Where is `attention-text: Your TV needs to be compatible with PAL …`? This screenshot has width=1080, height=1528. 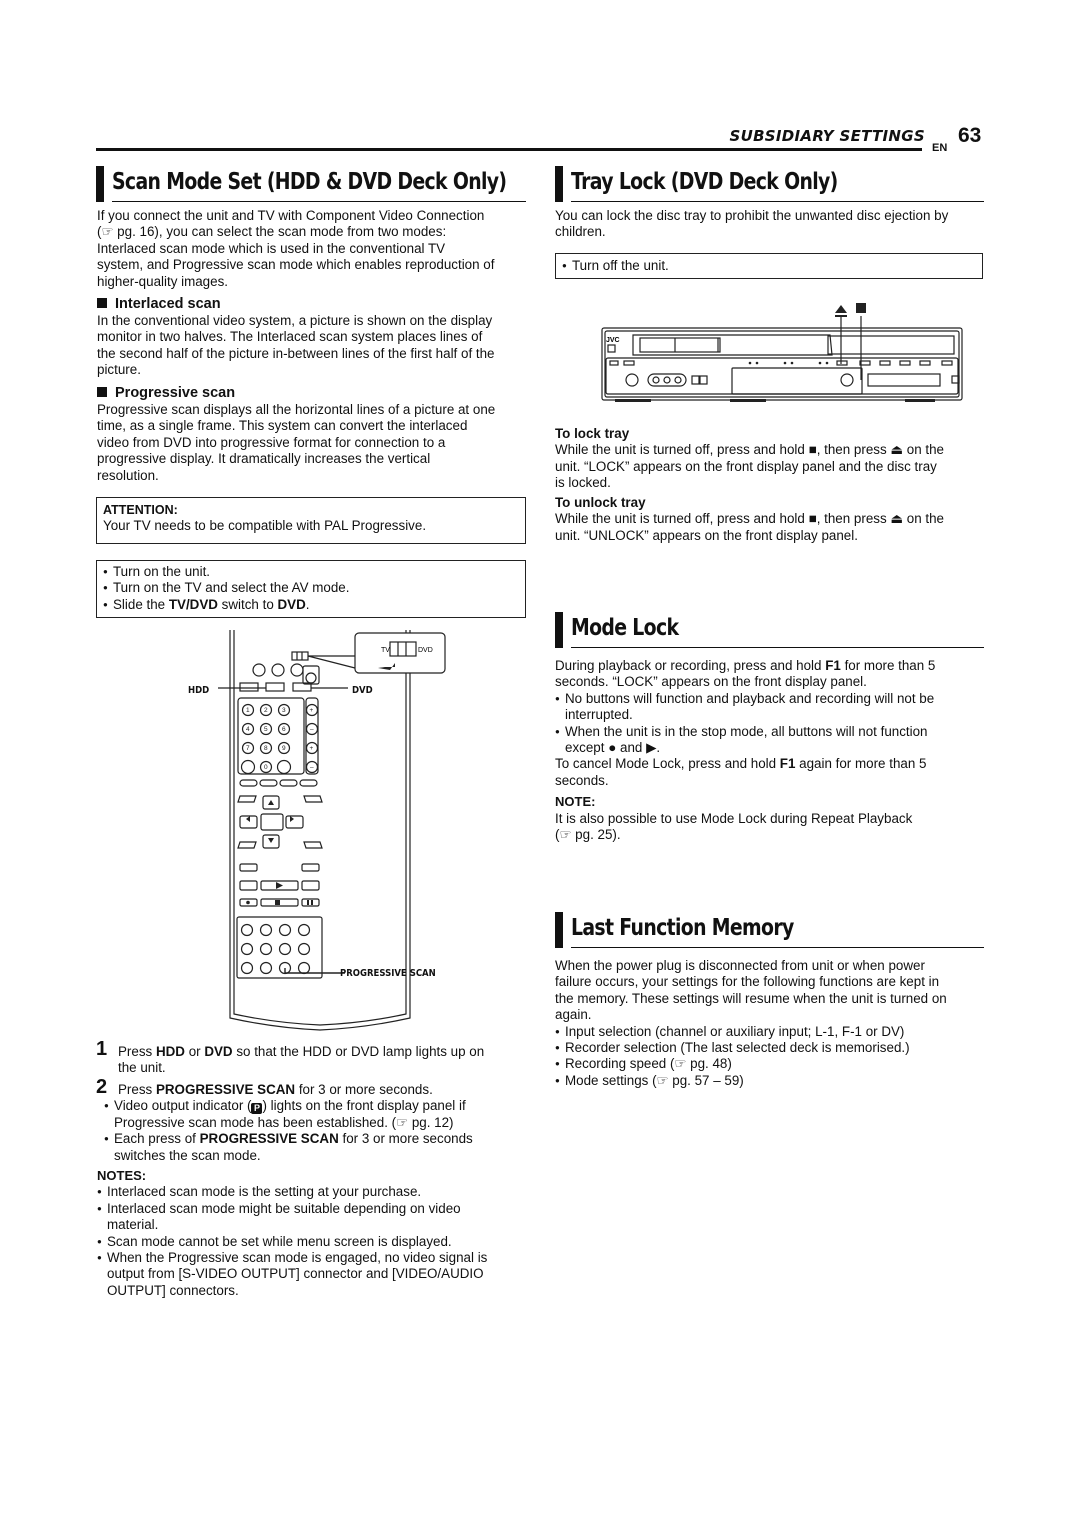
attention-text: Your TV needs to be compatible with PAL … is located at coordinates (265, 526).